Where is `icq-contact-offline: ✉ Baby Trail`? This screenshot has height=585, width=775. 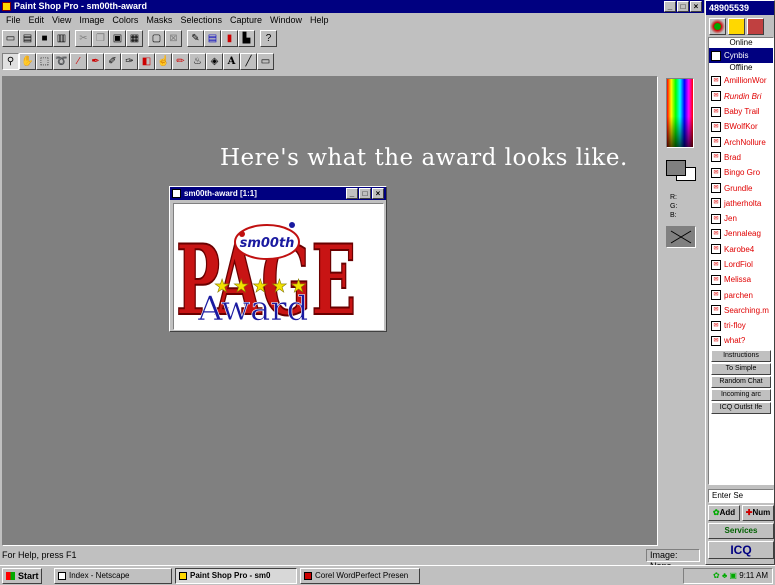 icq-contact-offline: ✉ Baby Trail is located at coordinates (741, 111).